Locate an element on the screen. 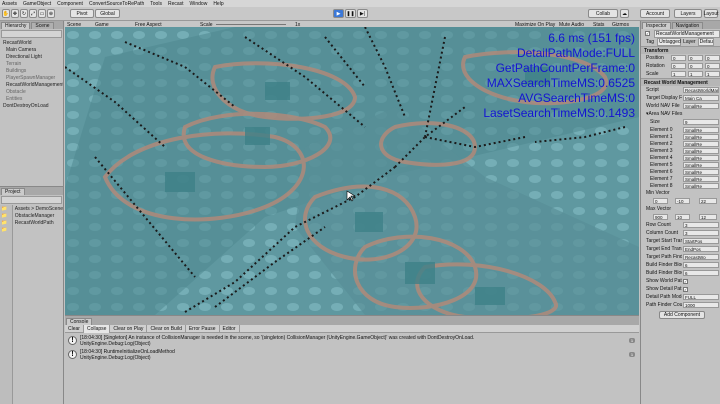 This screenshot has height=404, width=720. position-x: 0 is located at coordinates (678, 58).